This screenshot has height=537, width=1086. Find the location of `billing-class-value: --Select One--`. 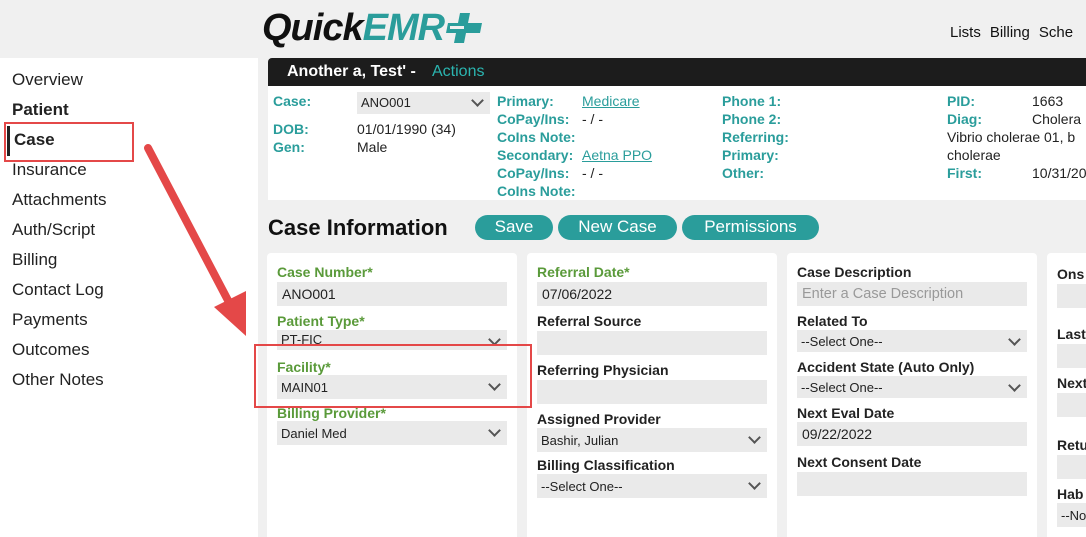

billing-class-value: --Select One-- is located at coordinates (582, 486).